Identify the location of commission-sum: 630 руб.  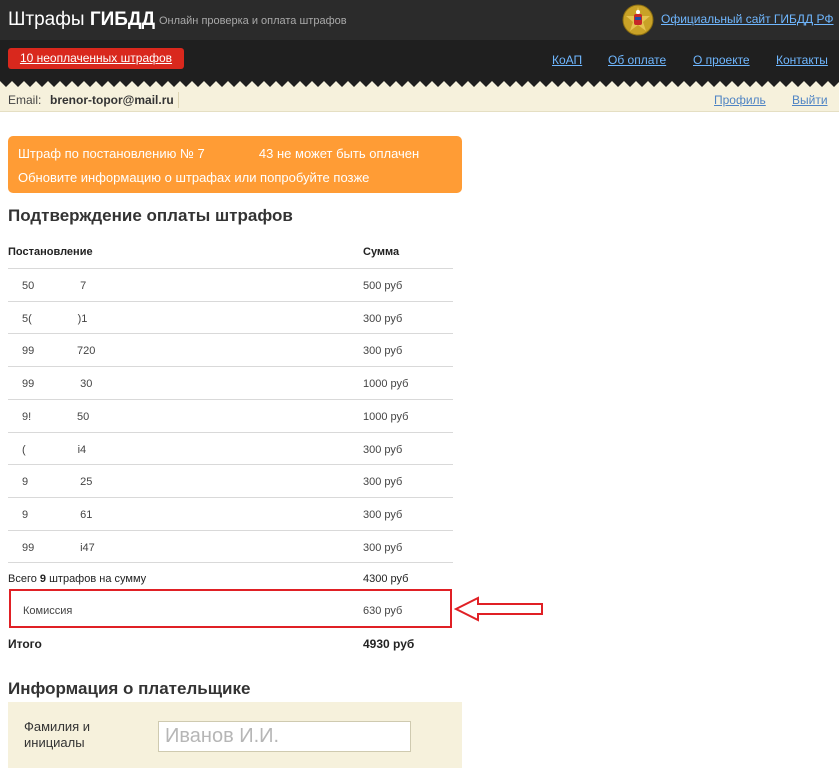
(383, 611).